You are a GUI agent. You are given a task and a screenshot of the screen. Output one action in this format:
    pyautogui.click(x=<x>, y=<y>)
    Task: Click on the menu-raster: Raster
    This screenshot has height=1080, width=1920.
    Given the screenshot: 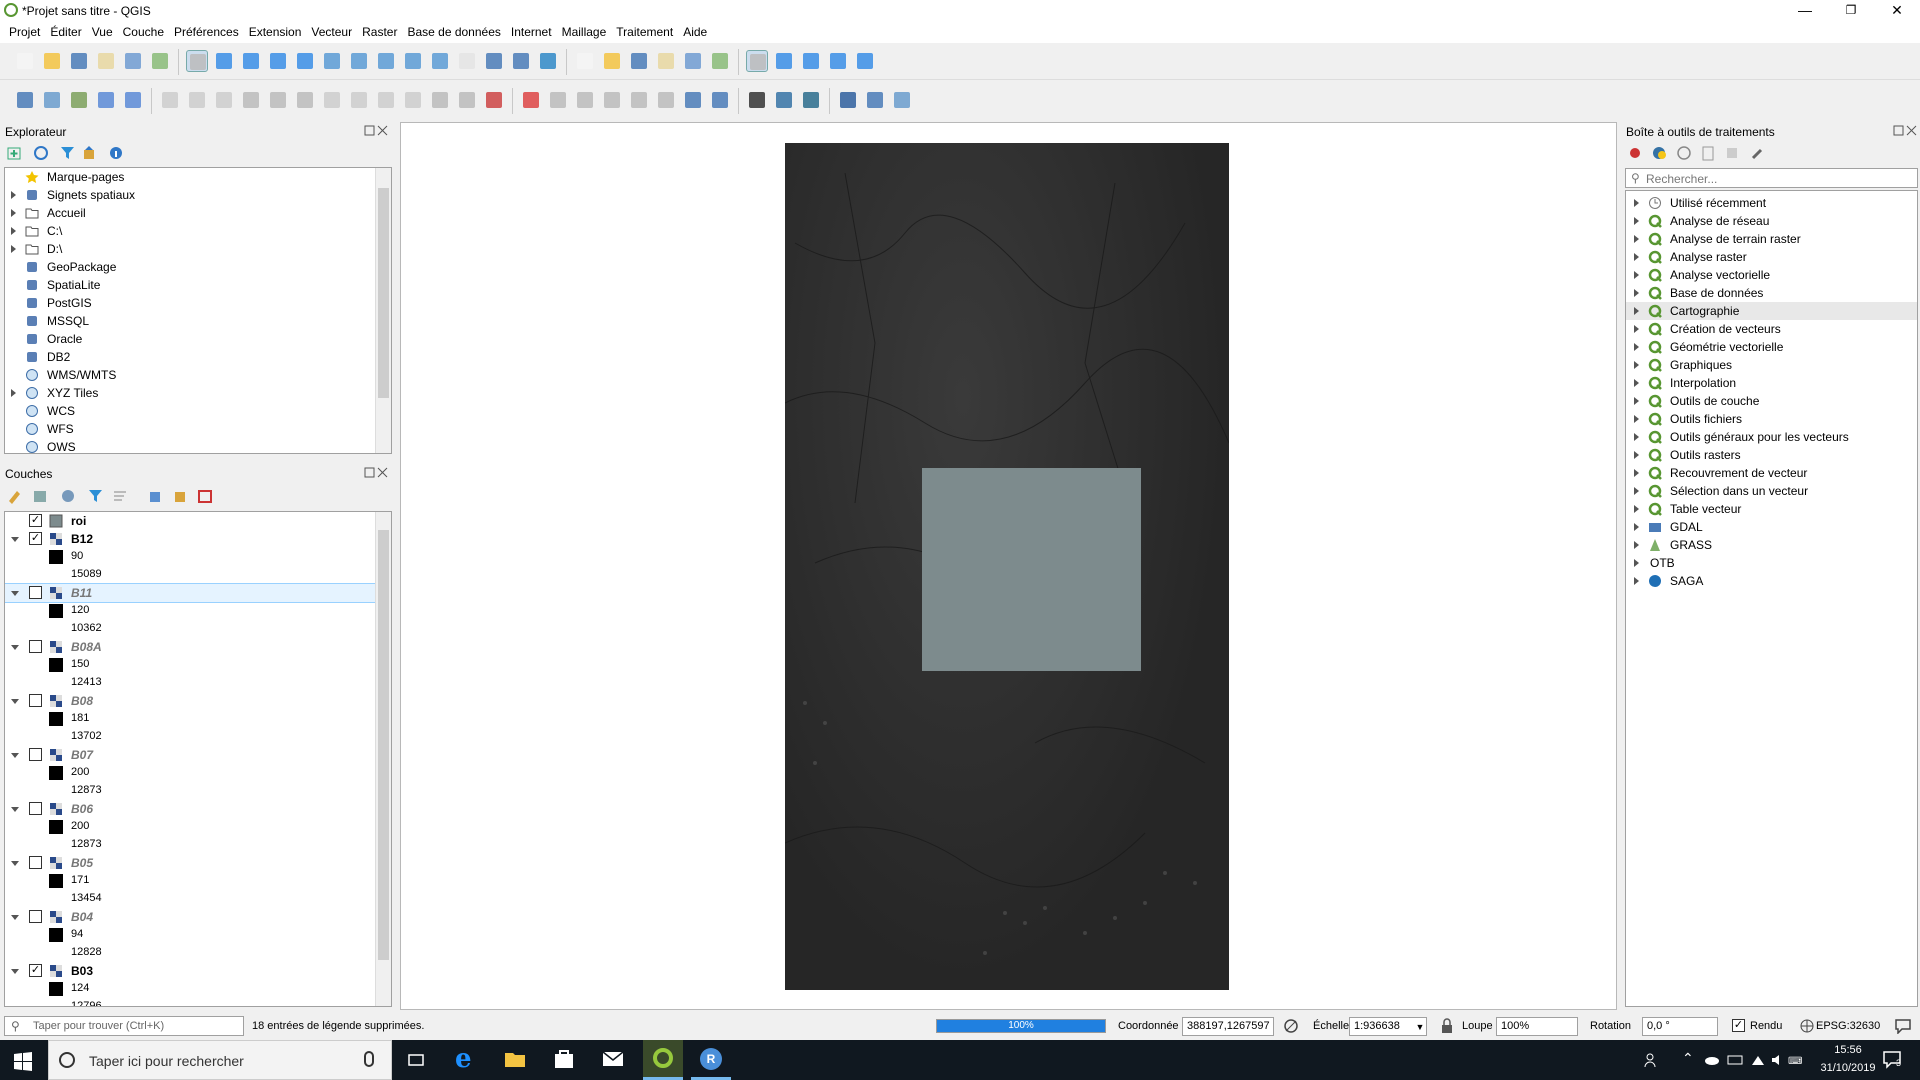 What is the action you would take?
    pyautogui.click(x=379, y=30)
    